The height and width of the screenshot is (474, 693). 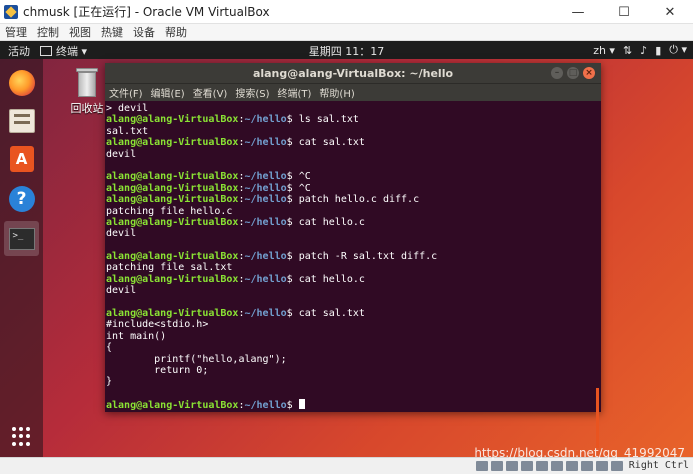 I want to click on firefox-icon, so click(x=21, y=82).